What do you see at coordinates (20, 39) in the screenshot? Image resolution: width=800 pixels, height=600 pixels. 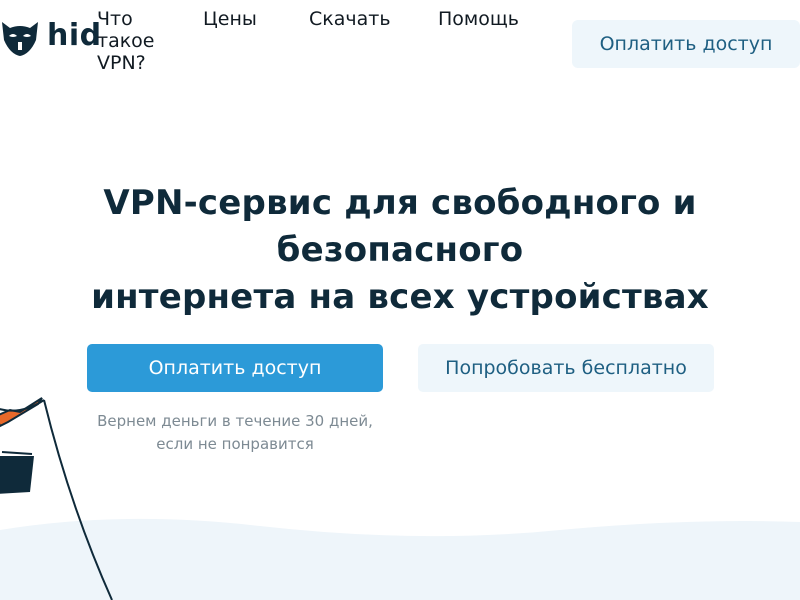 I see `mask-icon` at bounding box center [20, 39].